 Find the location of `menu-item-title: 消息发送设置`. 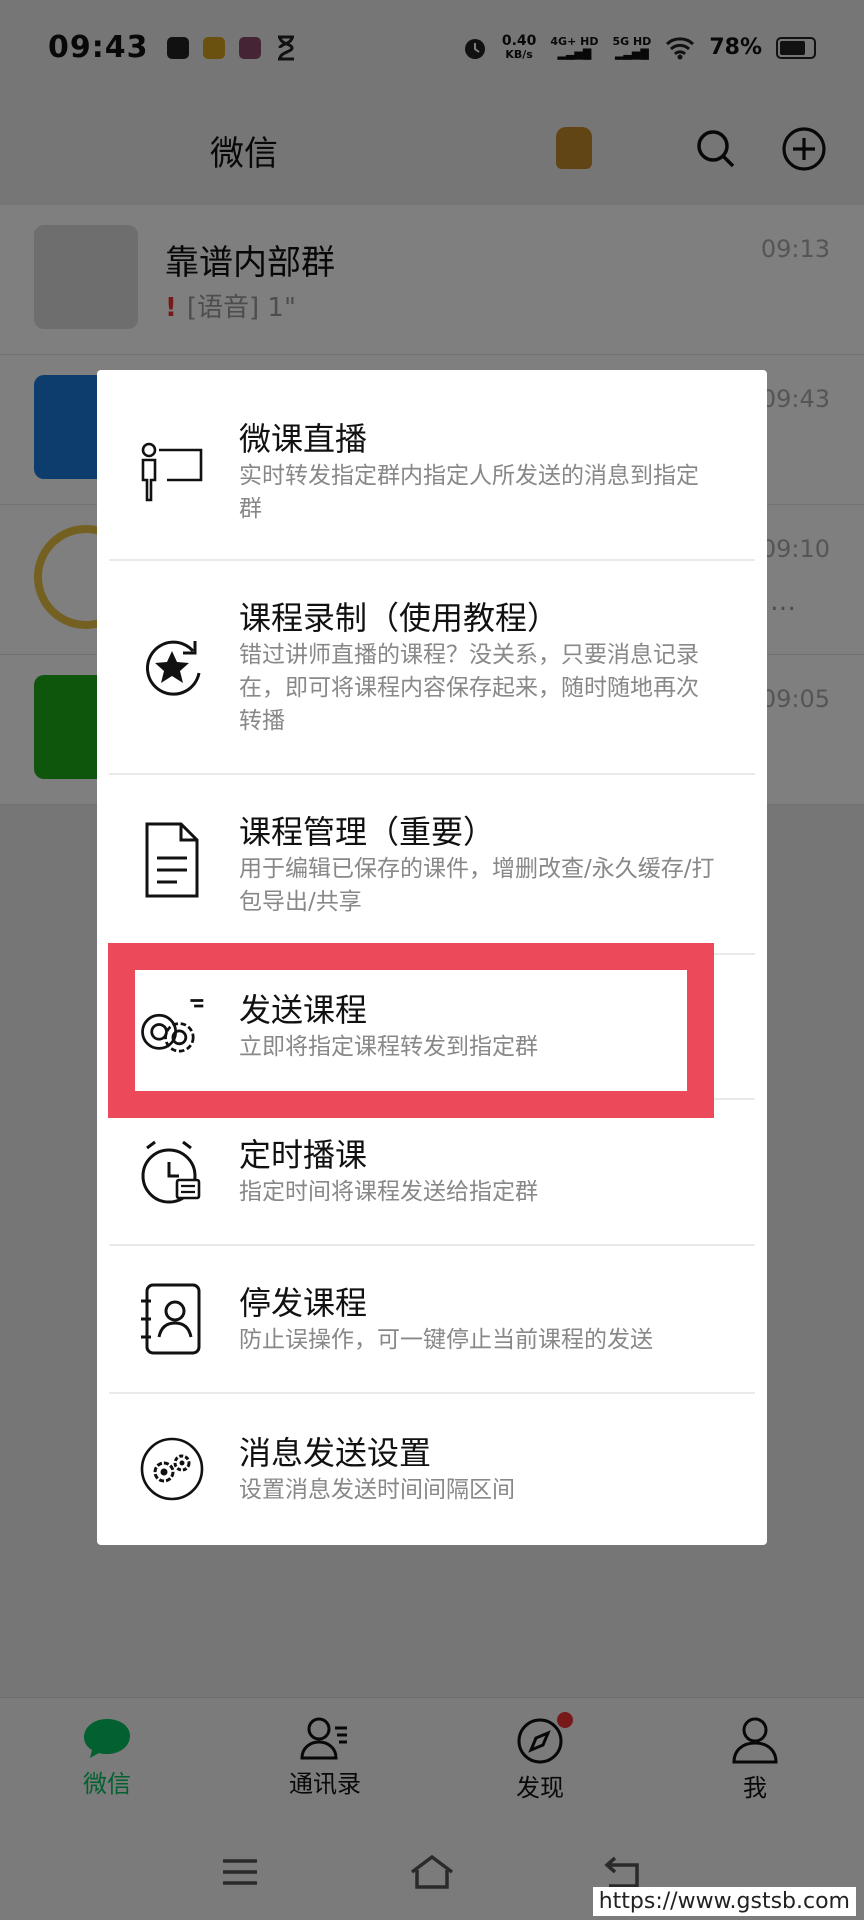

menu-item-title: 消息发送设置 is located at coordinates (335, 1453).